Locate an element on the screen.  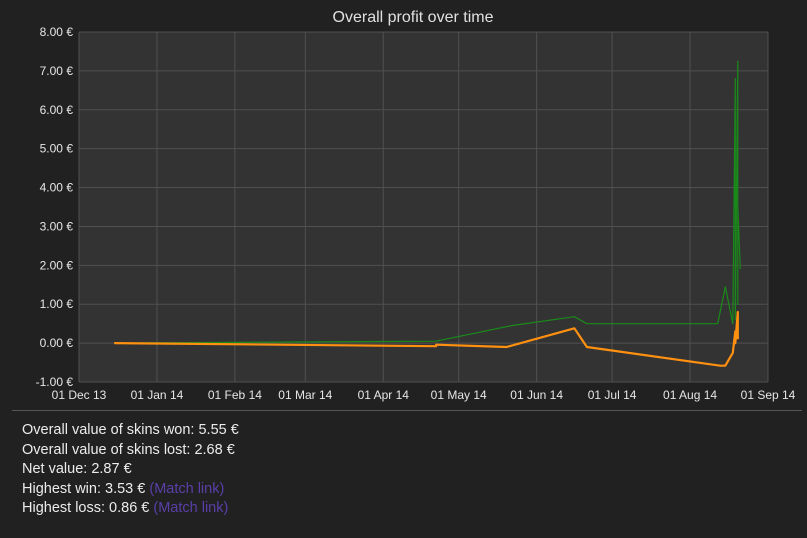
y-tick-label: 3.00 € is located at coordinates (57, 226).